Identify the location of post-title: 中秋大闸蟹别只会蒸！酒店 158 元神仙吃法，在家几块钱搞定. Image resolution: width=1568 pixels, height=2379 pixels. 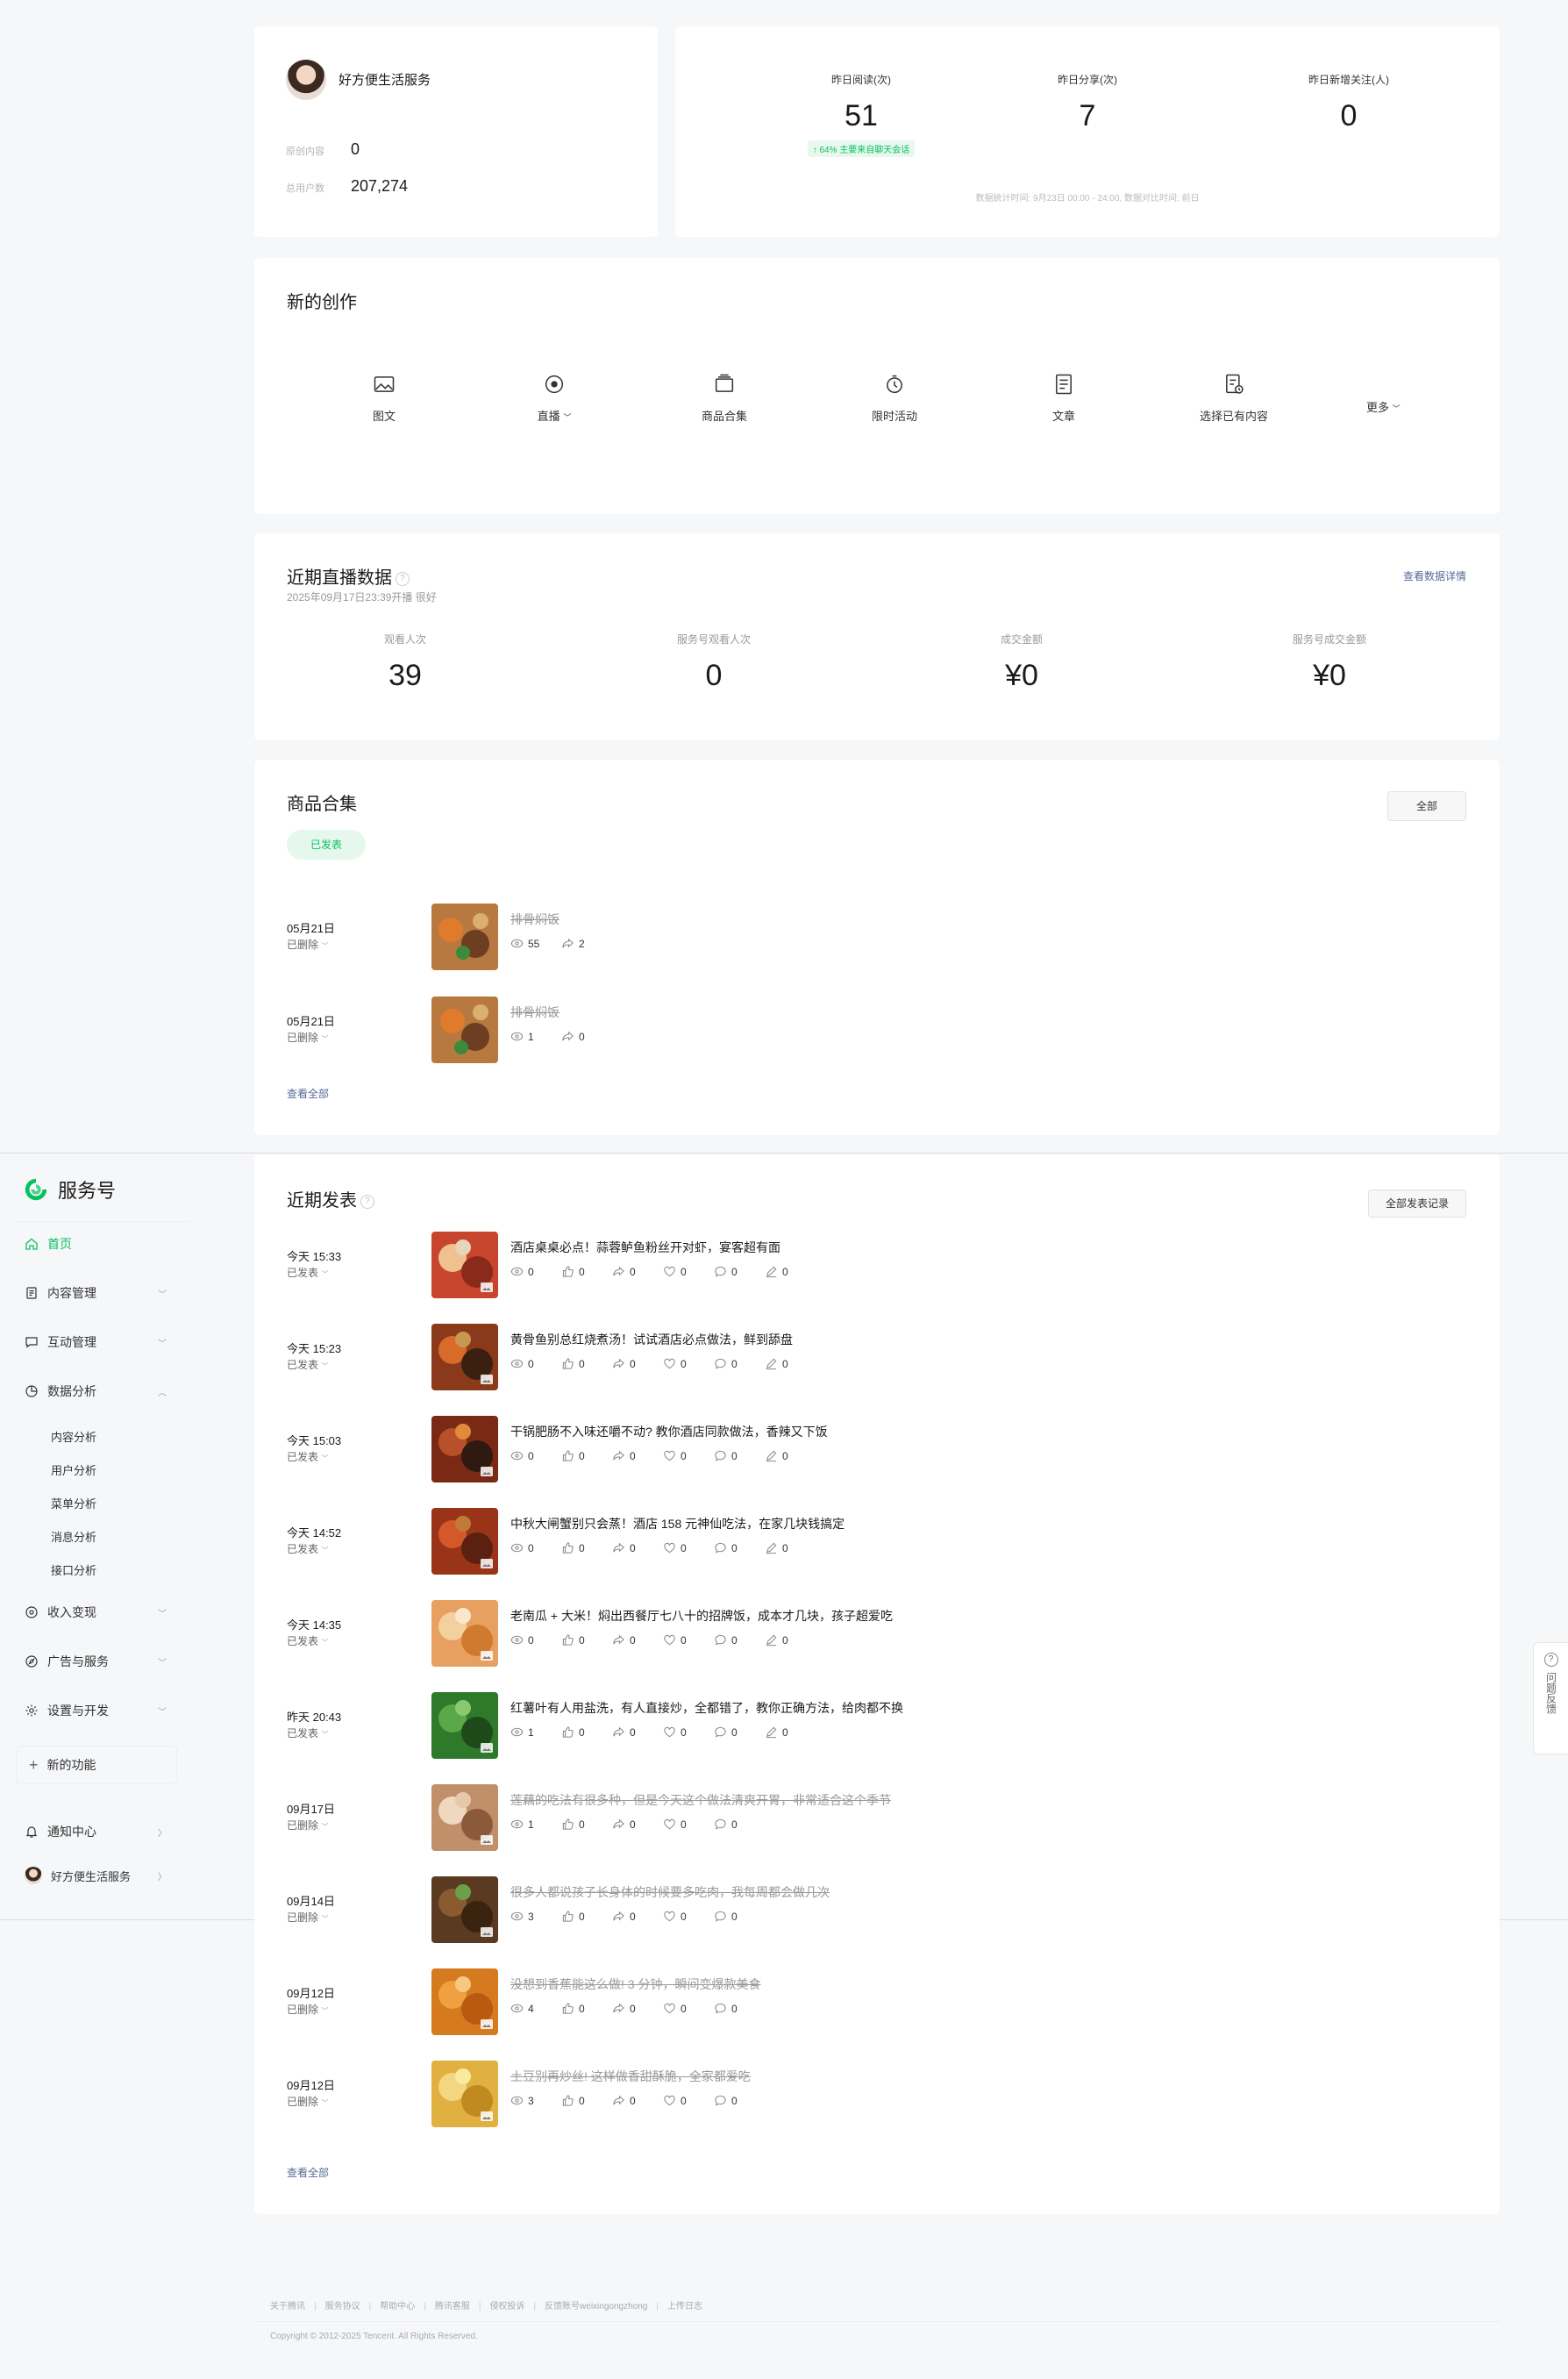
(678, 1523).